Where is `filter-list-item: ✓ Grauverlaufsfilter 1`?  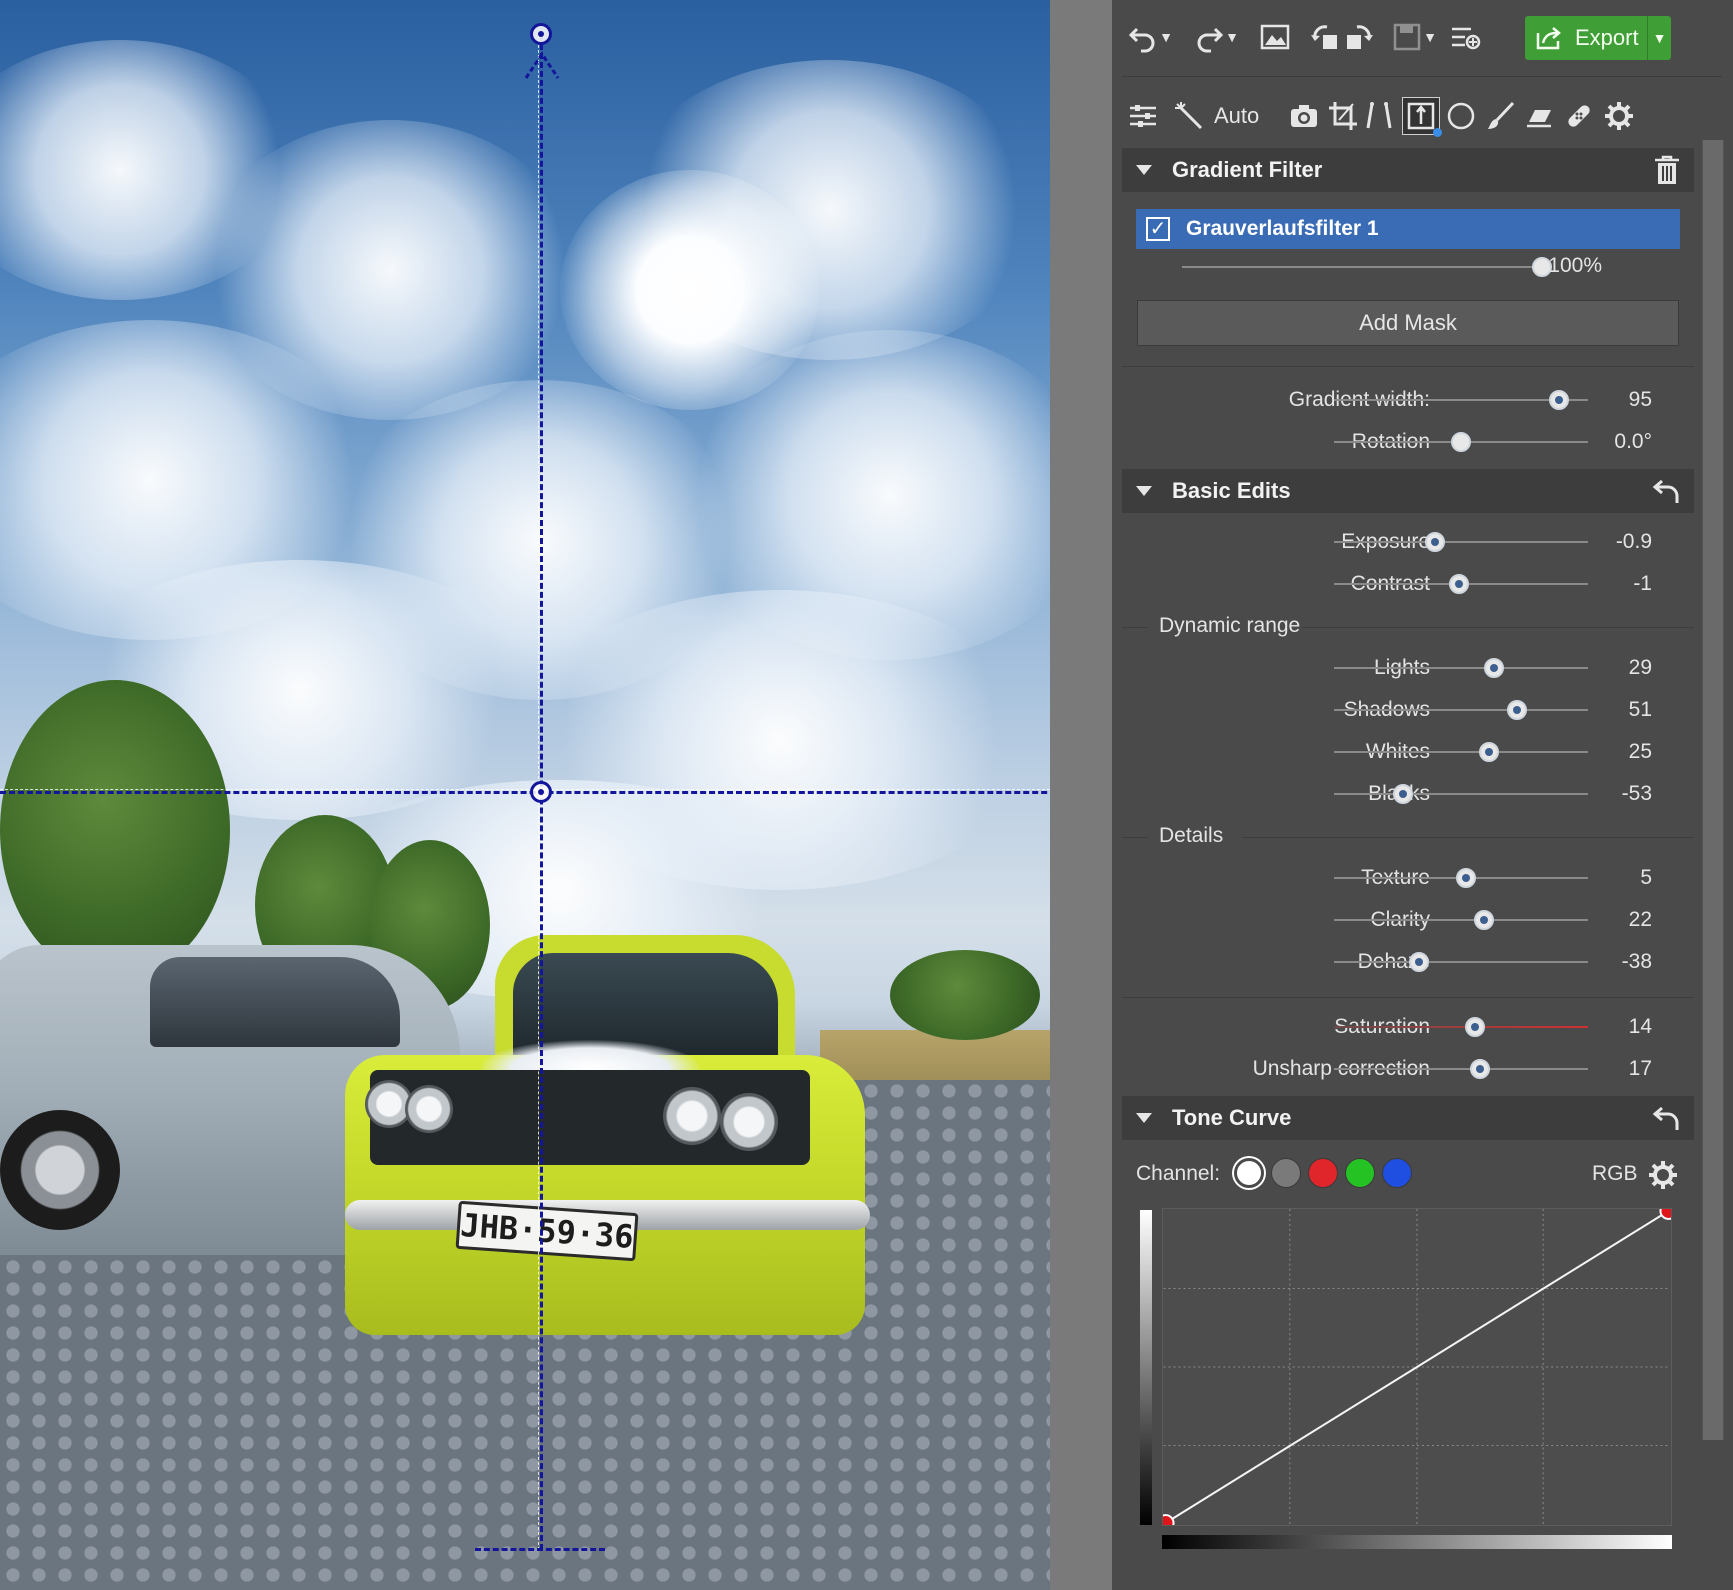 filter-list-item: ✓ Grauverlaufsfilter 1 is located at coordinates (1408, 229).